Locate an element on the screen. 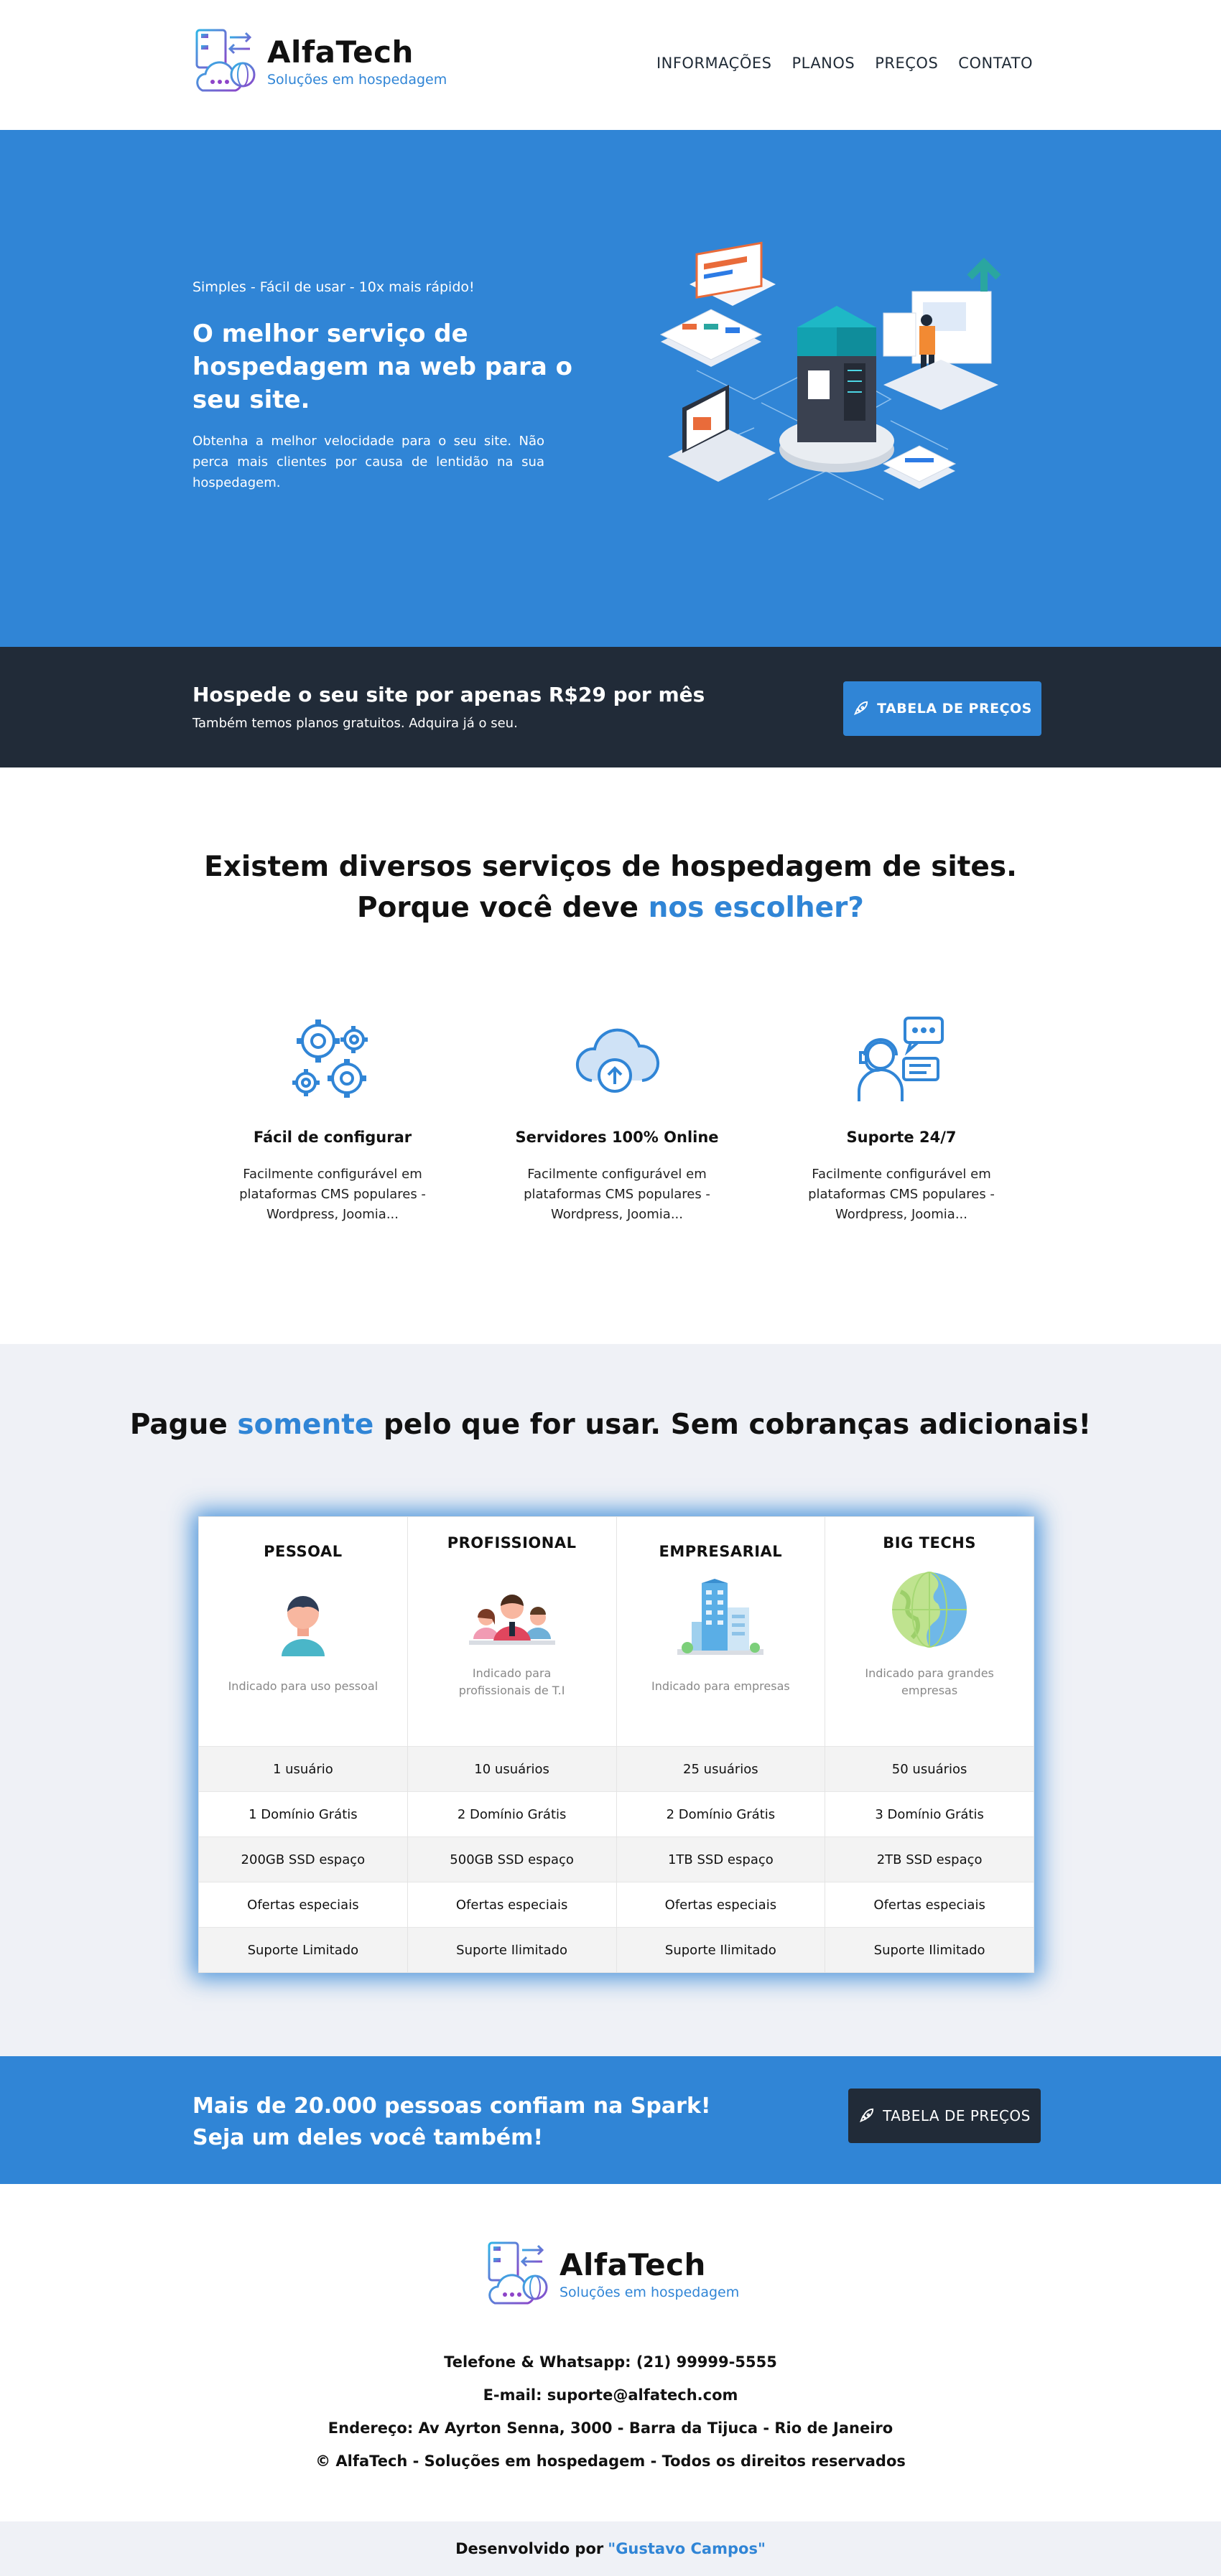 The height and width of the screenshot is (2576, 1221). plan-name: EMPRESARIAL is located at coordinates (721, 1551).